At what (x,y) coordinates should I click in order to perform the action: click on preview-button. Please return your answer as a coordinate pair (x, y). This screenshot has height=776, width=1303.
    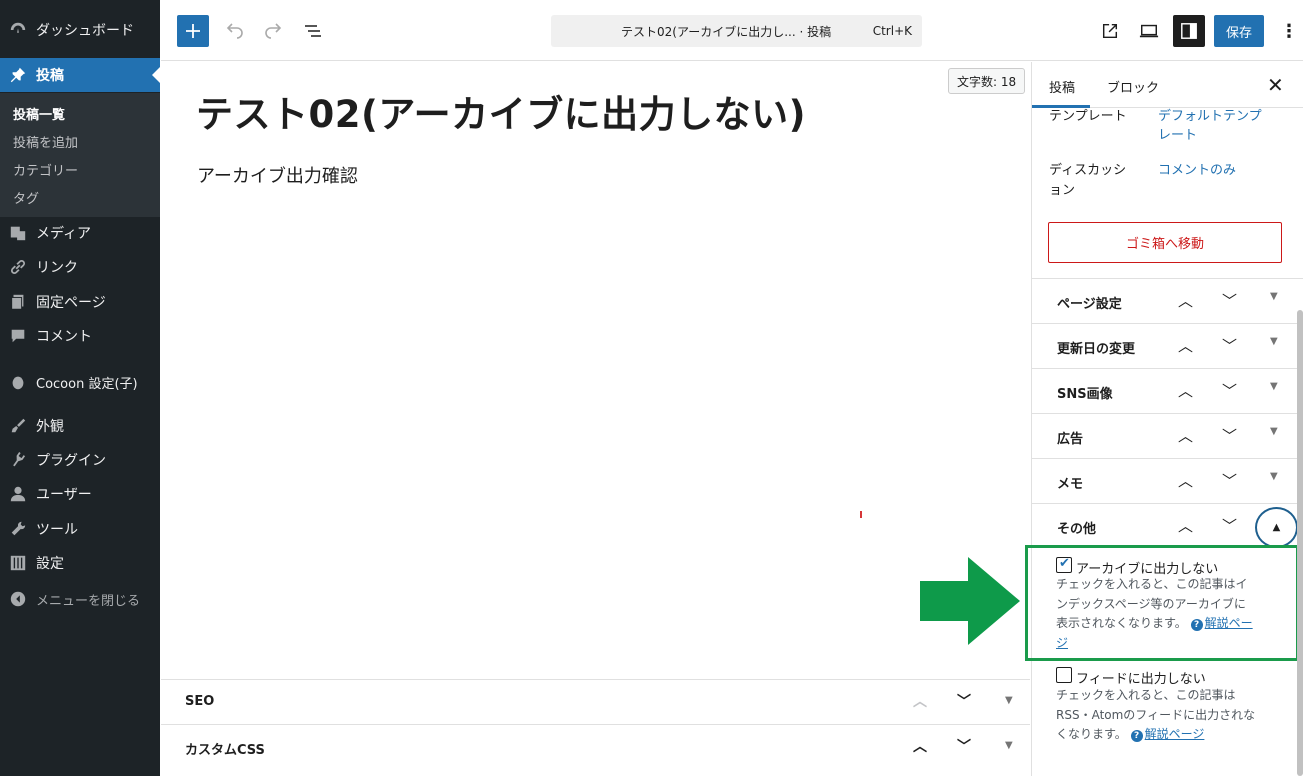
    Looking at the image, I should click on (1149, 31).